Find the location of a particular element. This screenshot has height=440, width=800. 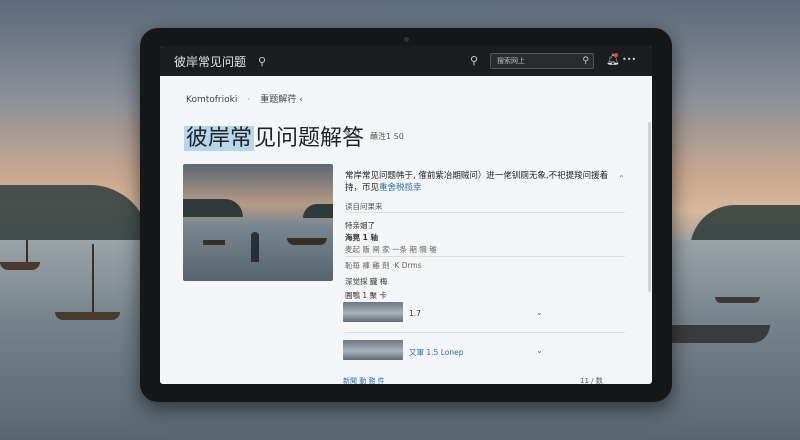

bottom-right-text: 11 / 数 is located at coordinates (591, 380).